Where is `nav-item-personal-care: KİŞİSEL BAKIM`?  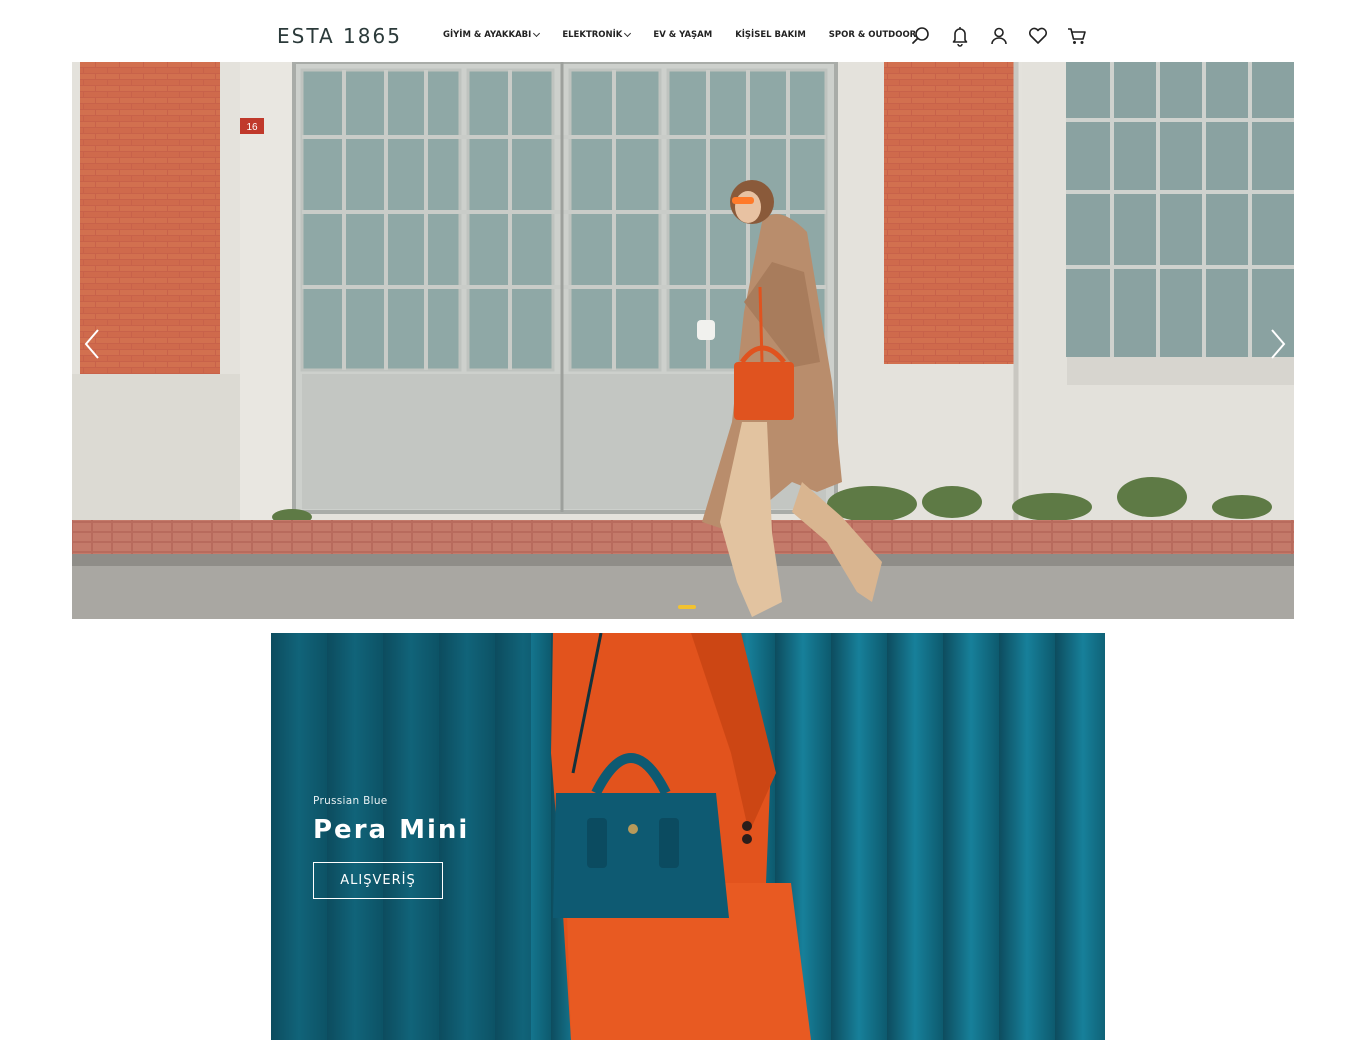
nav-item-personal-care: KİŞİSEL BAKIM is located at coordinates (770, 35).